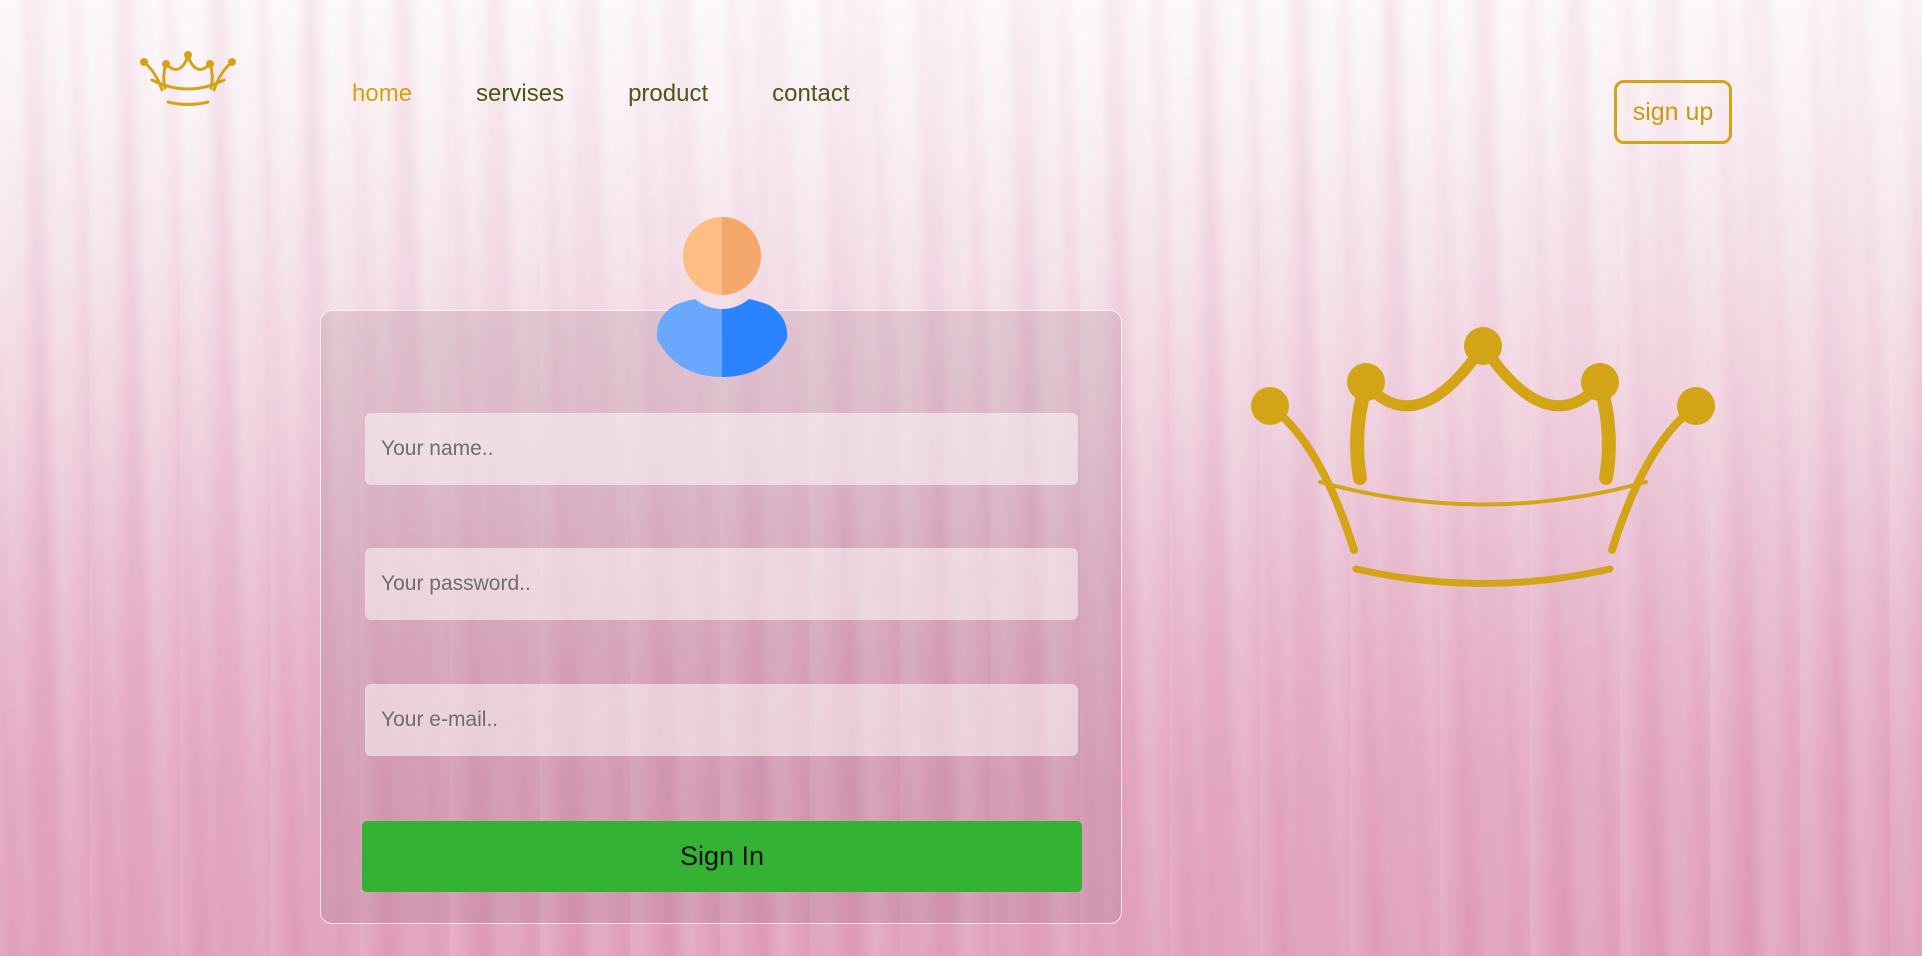 This screenshot has width=1922, height=956. I want to click on nav-link-product: product, so click(668, 94).